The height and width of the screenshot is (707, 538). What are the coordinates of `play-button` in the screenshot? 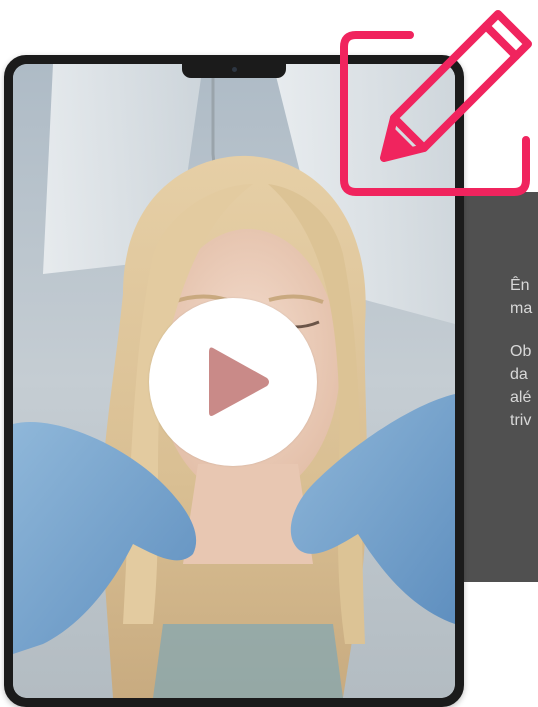 It's located at (233, 382).